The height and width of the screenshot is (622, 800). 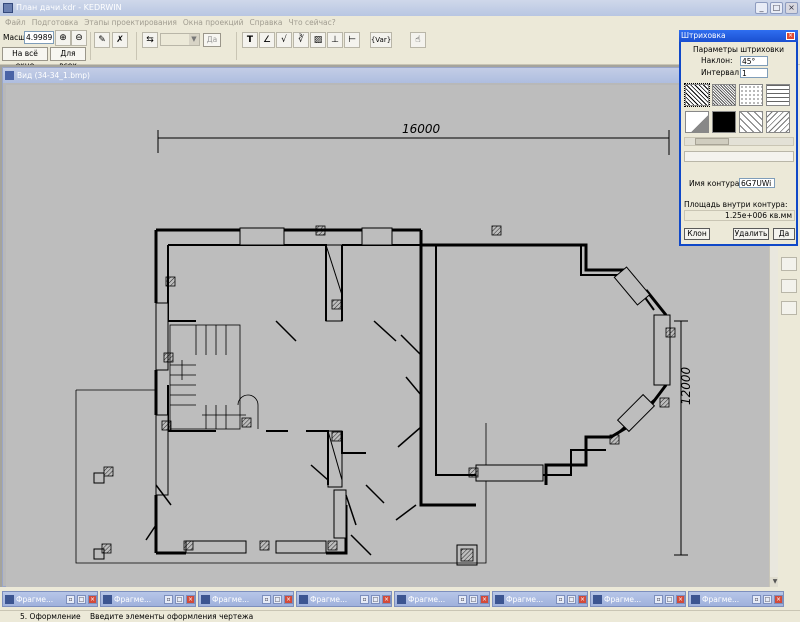 What do you see at coordinates (284, 40) in the screenshot?
I see `roughness-tool-icon: √` at bounding box center [284, 40].